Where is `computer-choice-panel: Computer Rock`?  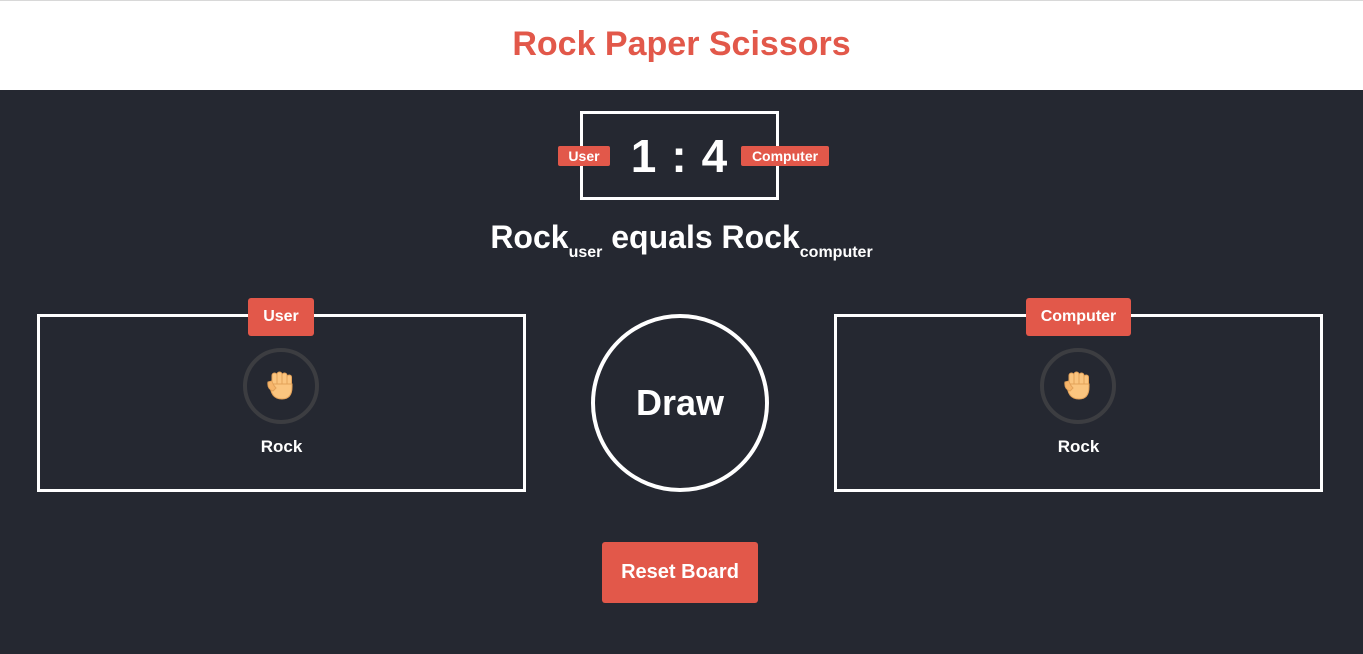
computer-choice-panel: Computer Rock is located at coordinates (1078, 395).